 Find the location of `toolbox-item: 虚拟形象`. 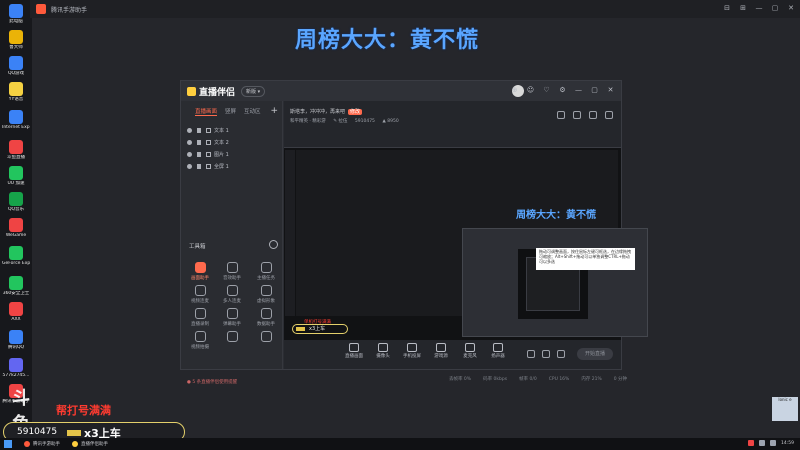

toolbox-item: 虚拟形象 is located at coordinates (266, 294).